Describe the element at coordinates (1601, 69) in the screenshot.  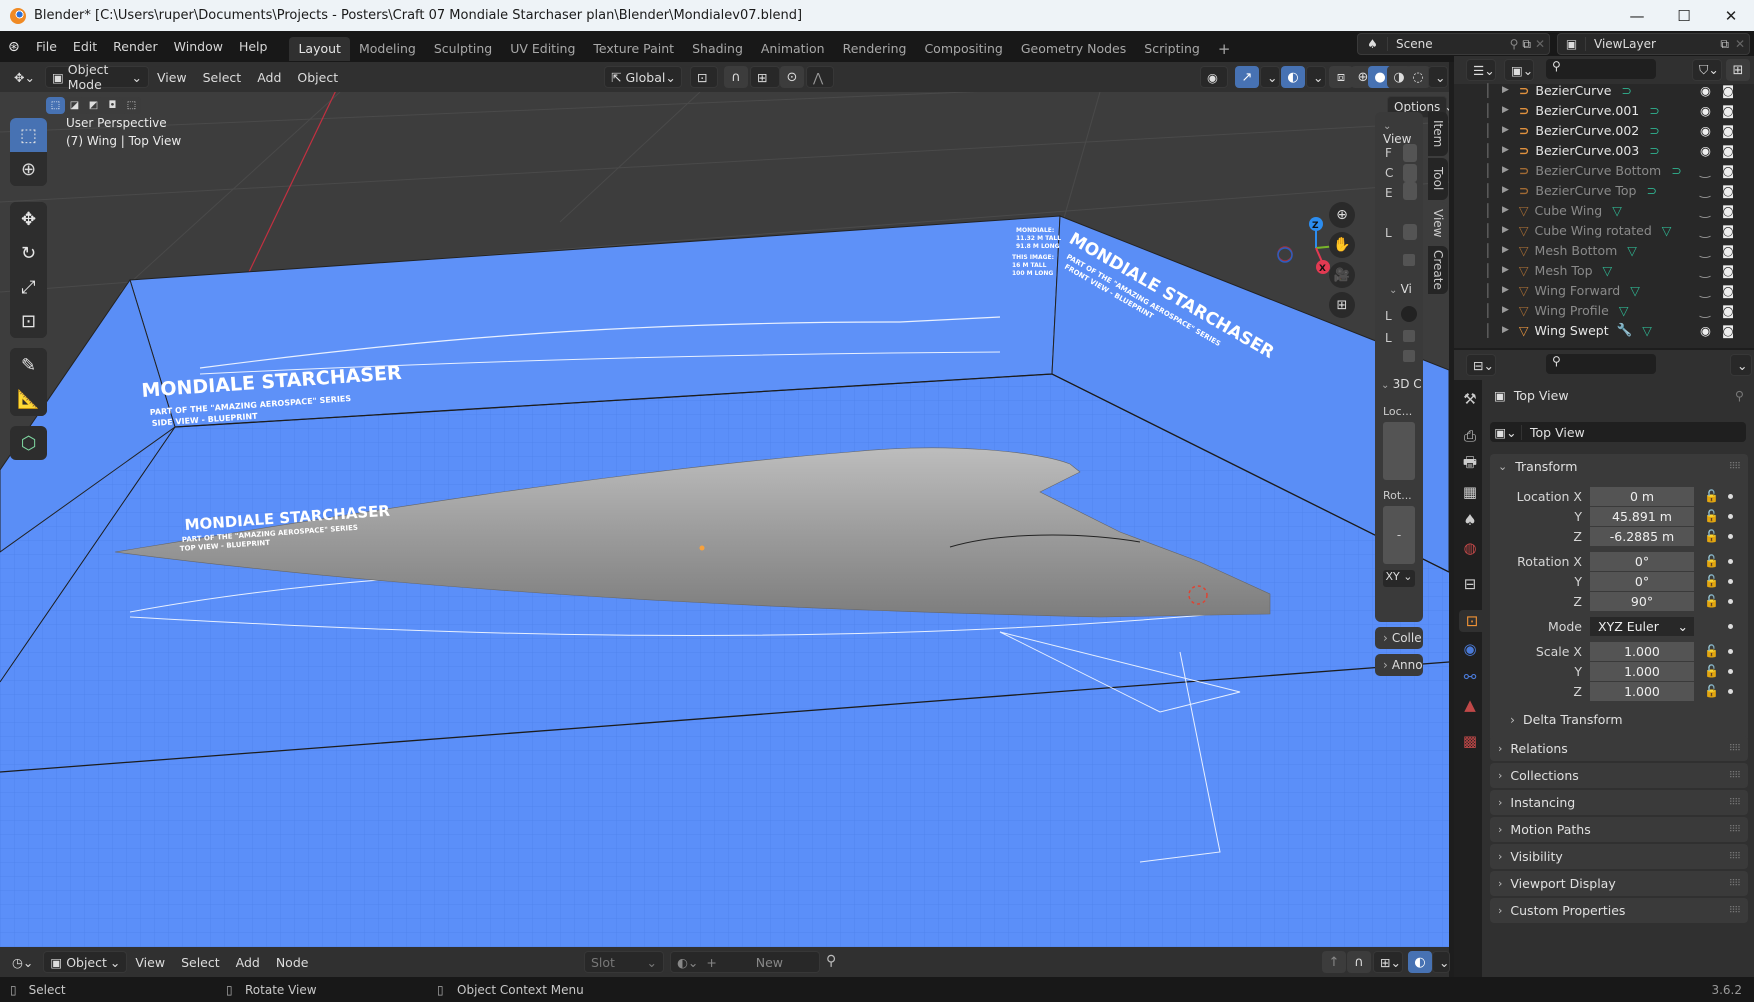
I see `outliner-search-input: ⚲` at that location.